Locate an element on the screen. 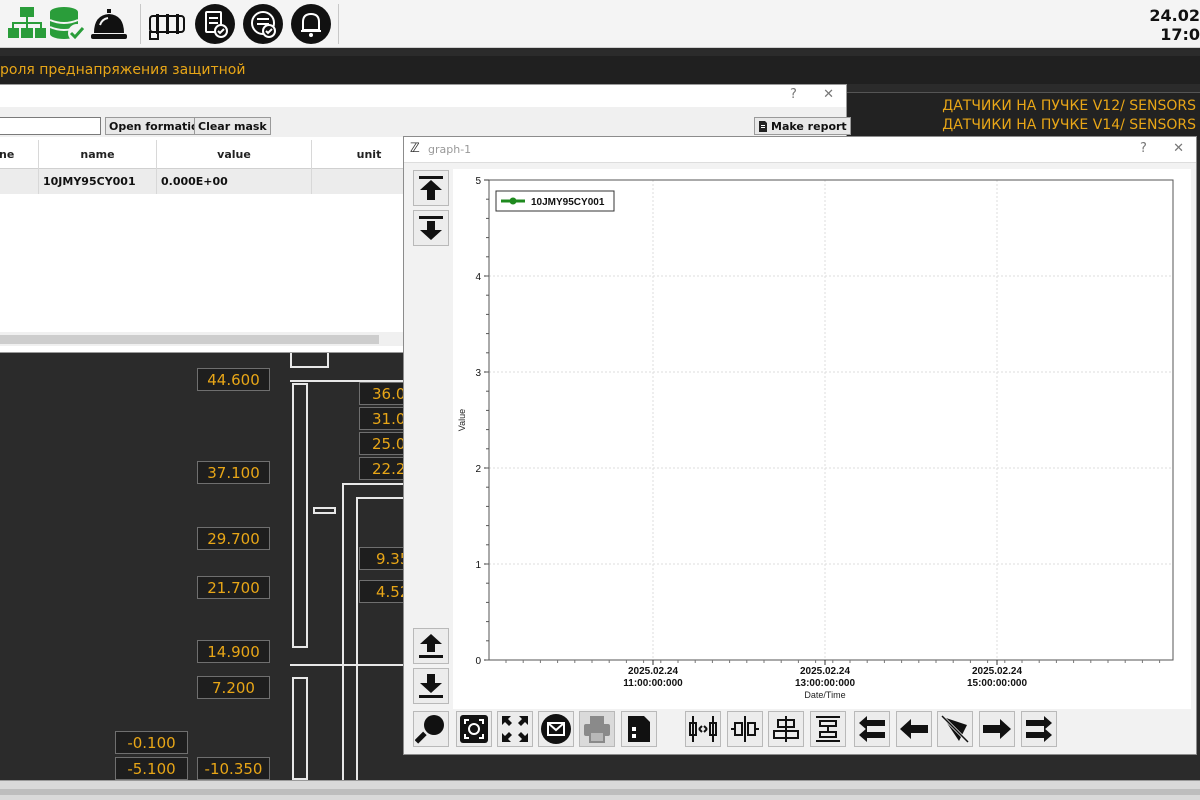 The width and height of the screenshot is (1200, 800). horizontal-align-icon is located at coordinates (786, 729).